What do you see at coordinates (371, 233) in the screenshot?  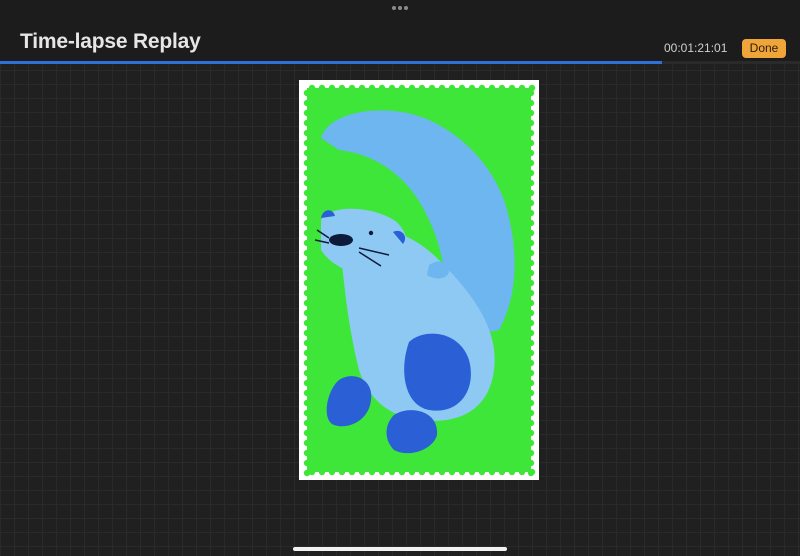 I see `otter-eye` at bounding box center [371, 233].